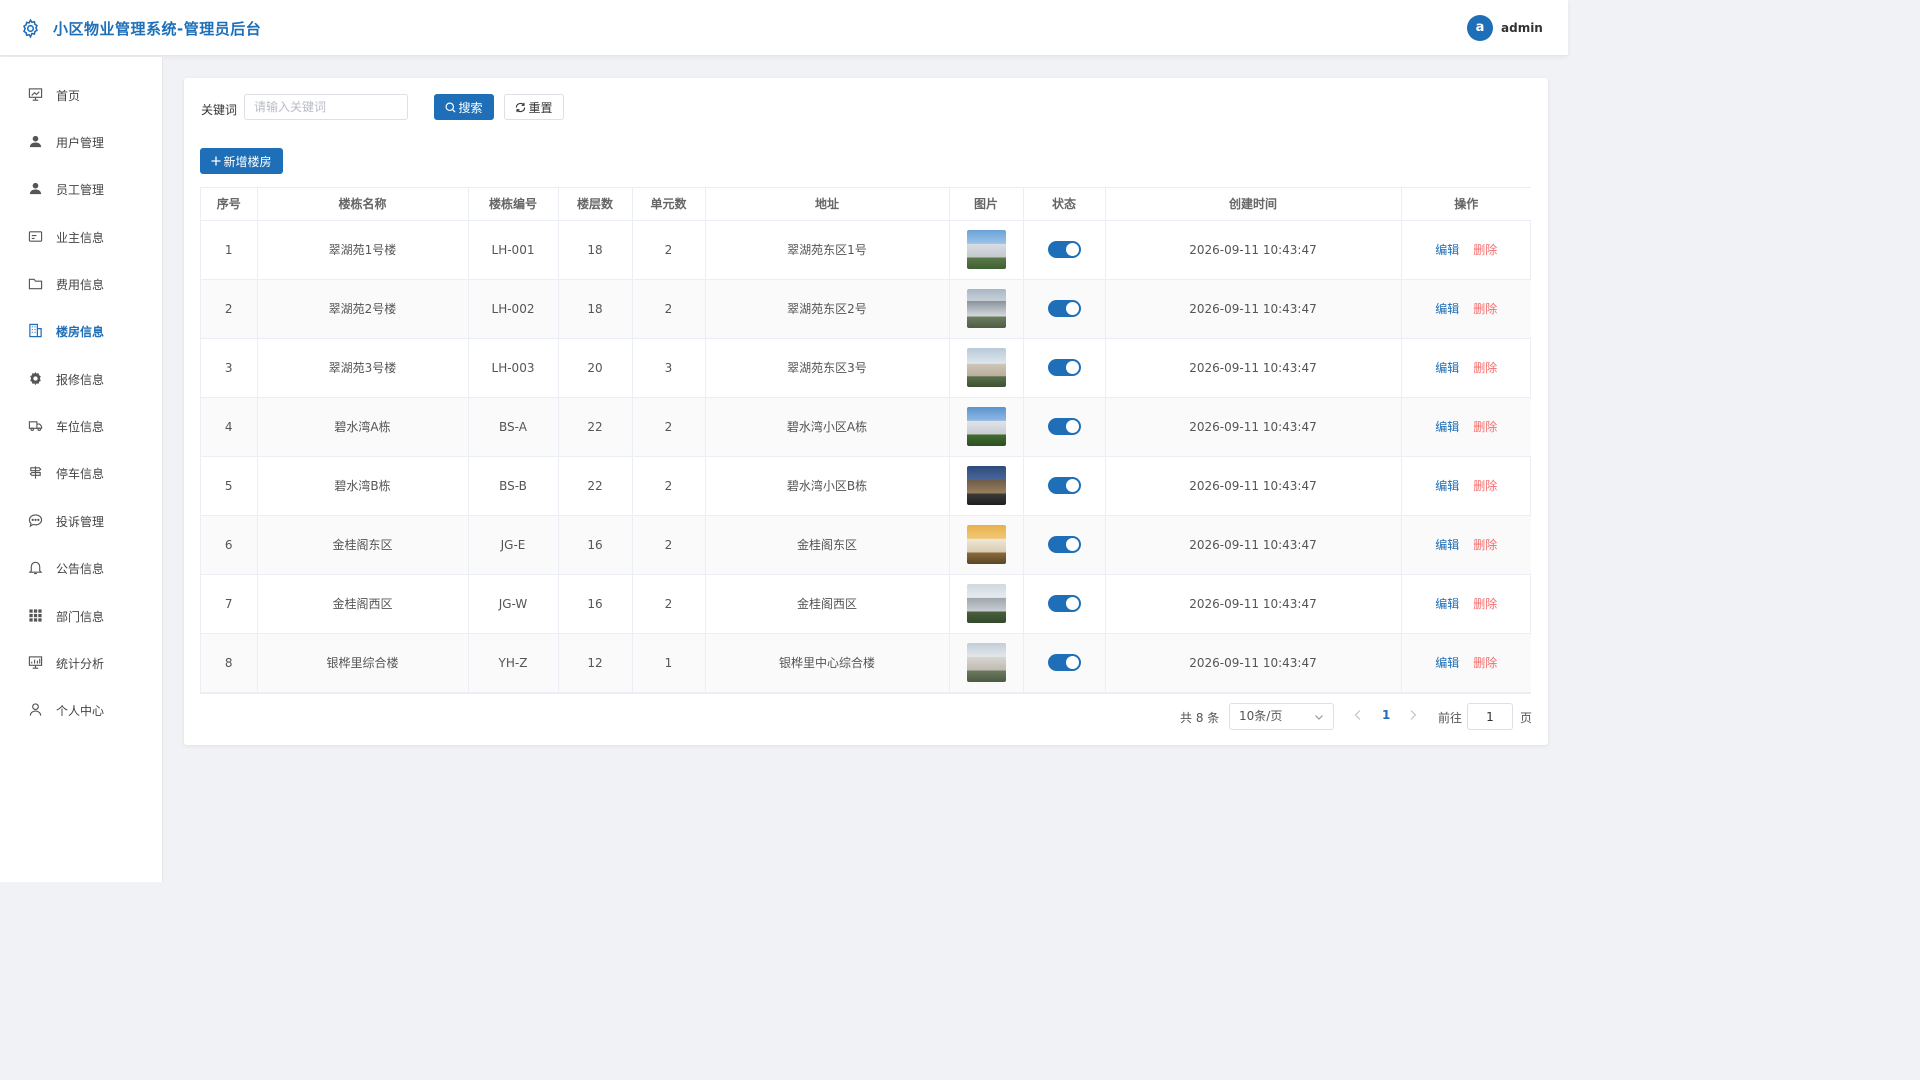 The image size is (1920, 1080). Describe the element at coordinates (513, 309) in the screenshot. I see `cell-building-code: LH-002` at that location.